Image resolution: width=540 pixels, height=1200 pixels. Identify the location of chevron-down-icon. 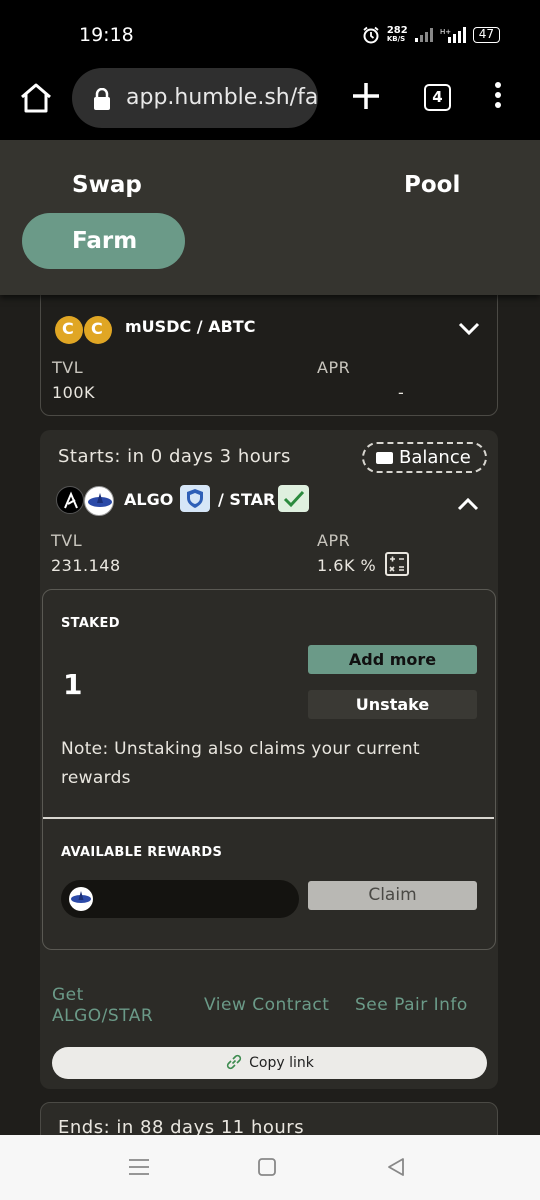
(469, 329).